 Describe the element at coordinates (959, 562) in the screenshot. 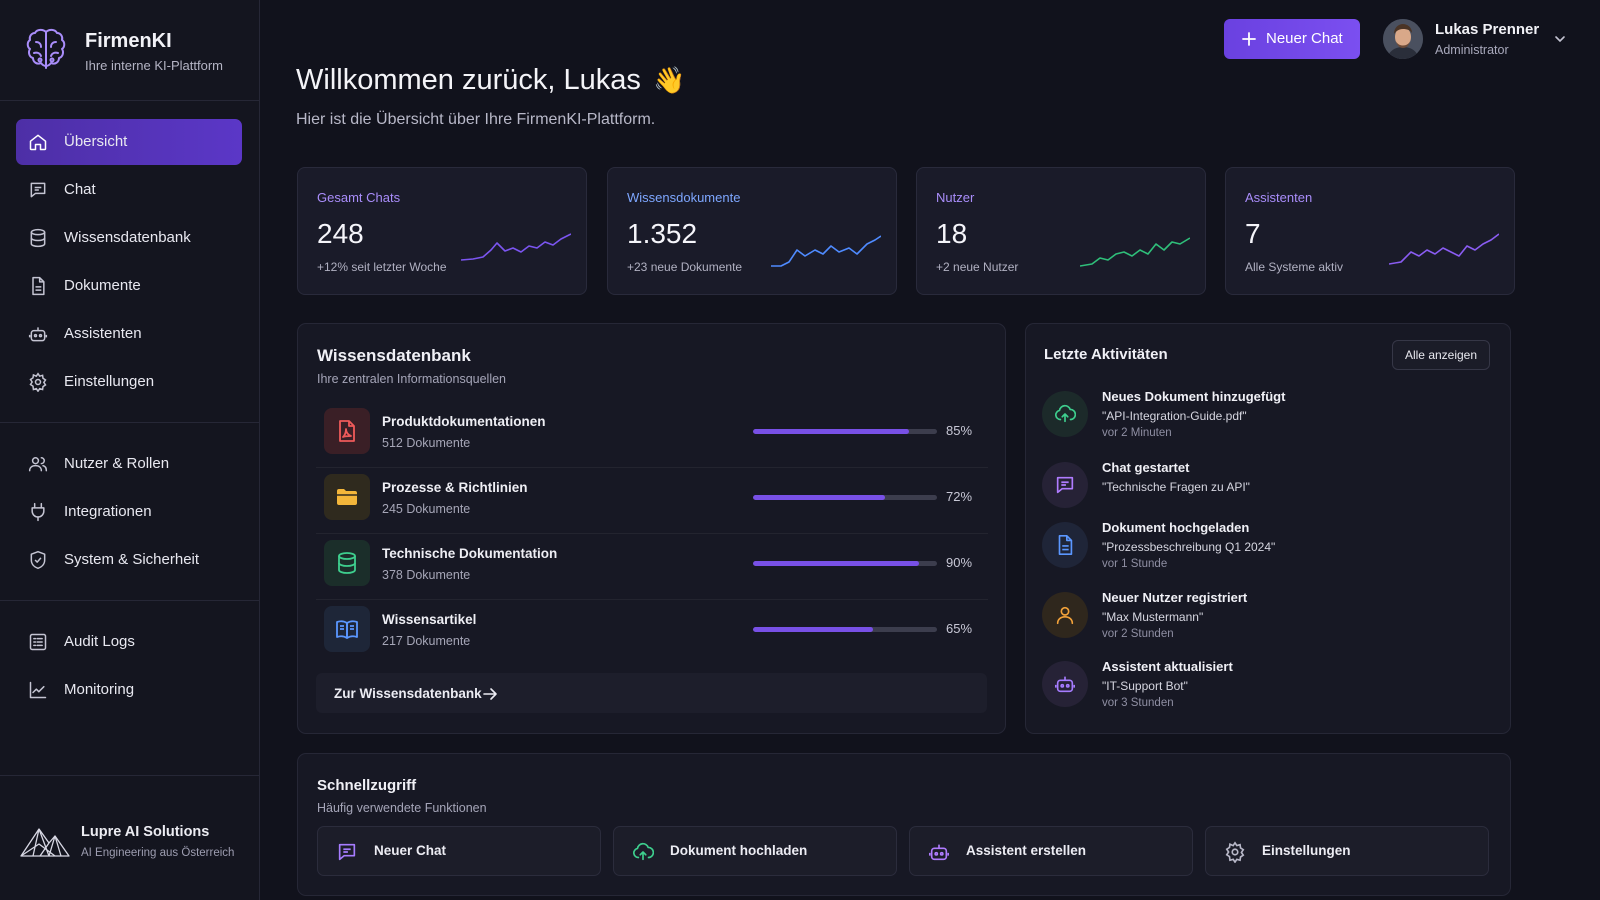

I see `progress-percent: 90%` at that location.